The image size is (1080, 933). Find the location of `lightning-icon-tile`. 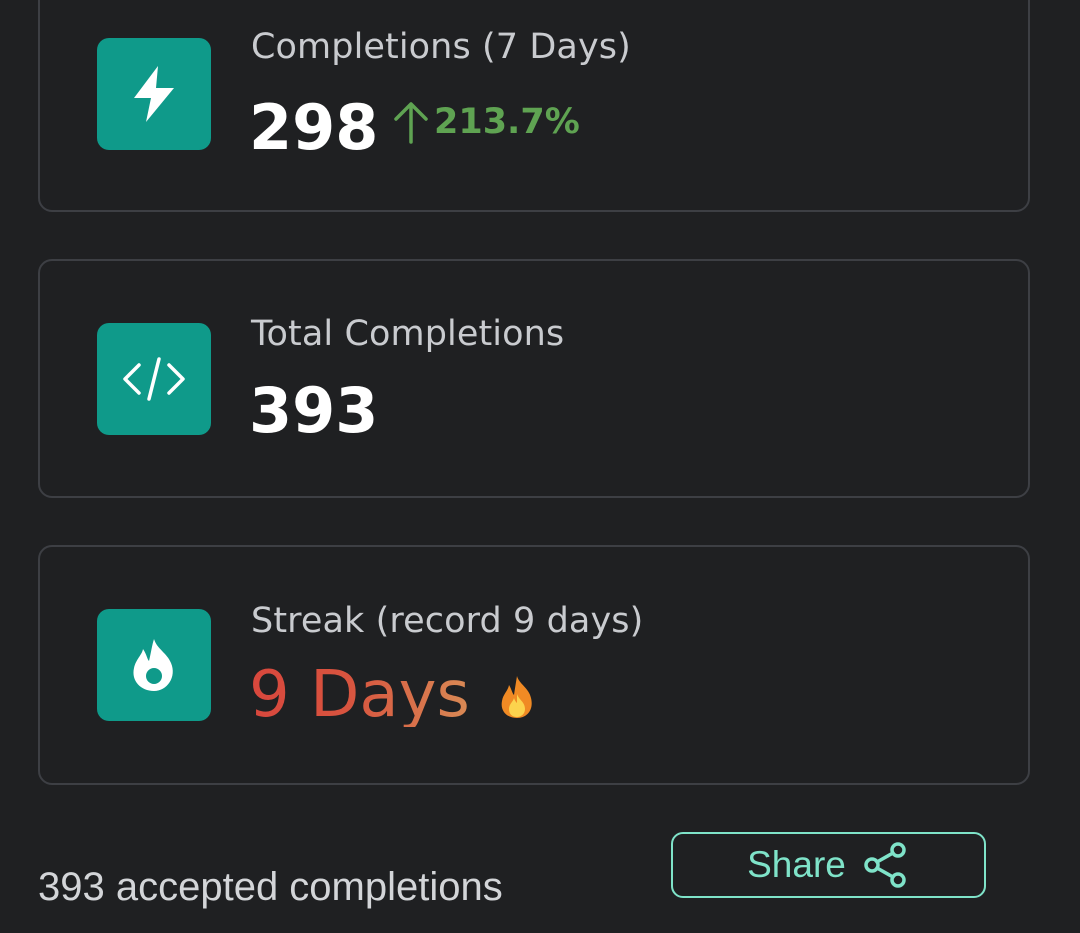

lightning-icon-tile is located at coordinates (154, 94).